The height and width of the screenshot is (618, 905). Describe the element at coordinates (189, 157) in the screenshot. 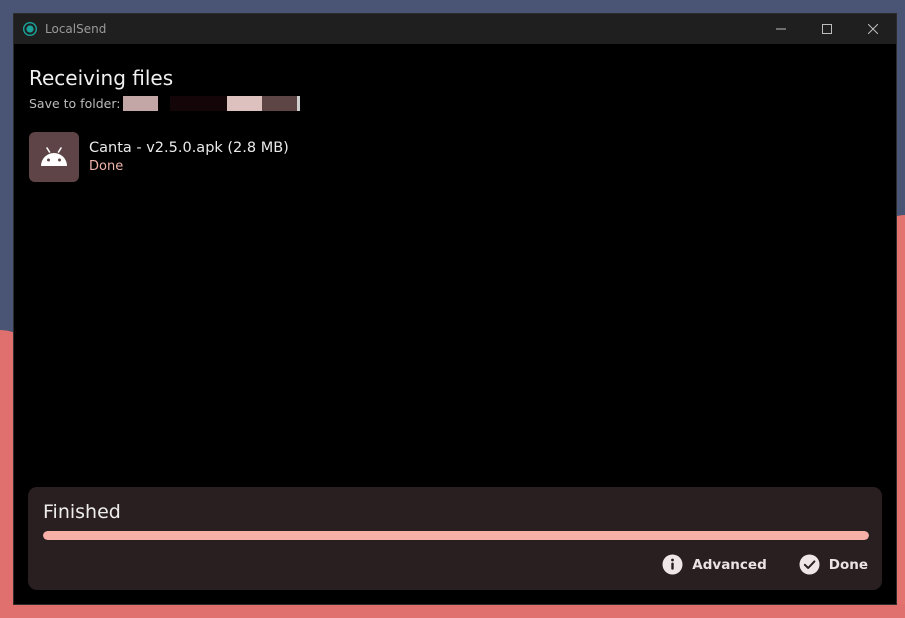

I see `file-info: Canta - v2.5.0.apk (2.8 MB) Done` at that location.